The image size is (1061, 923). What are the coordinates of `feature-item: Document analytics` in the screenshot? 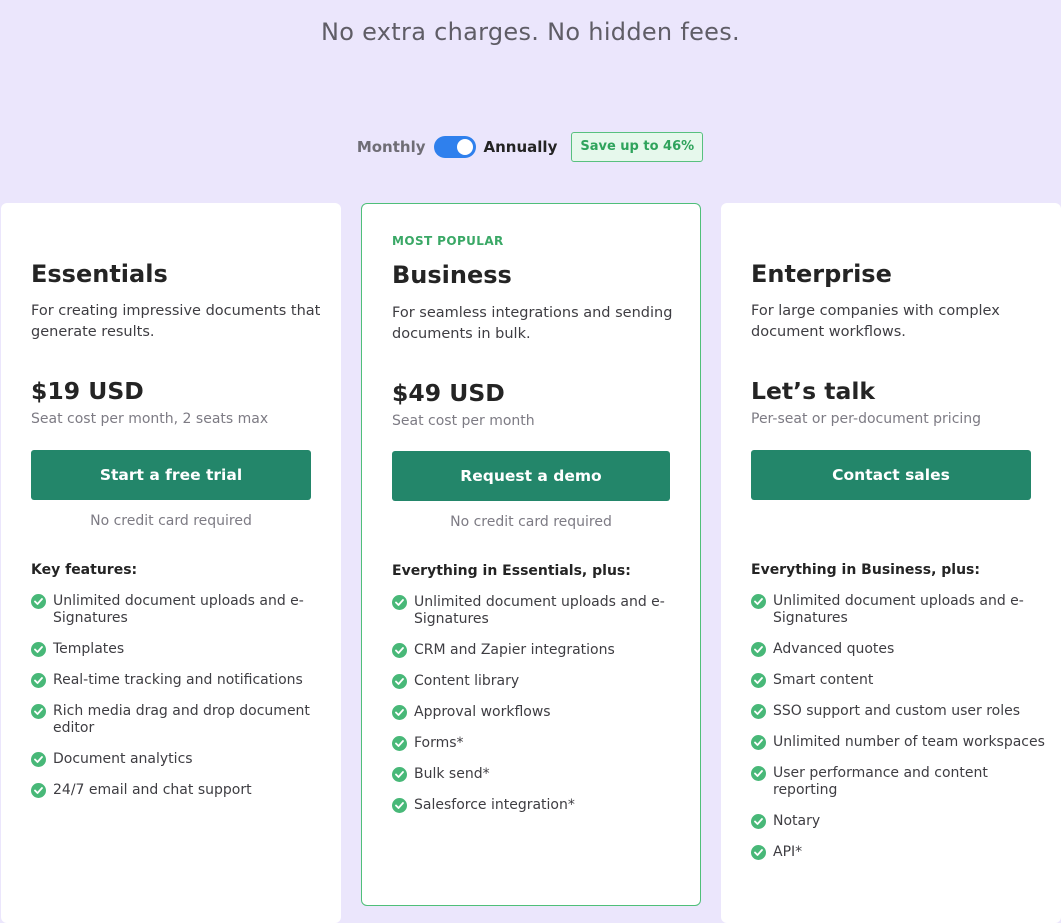 It's located at (181, 759).